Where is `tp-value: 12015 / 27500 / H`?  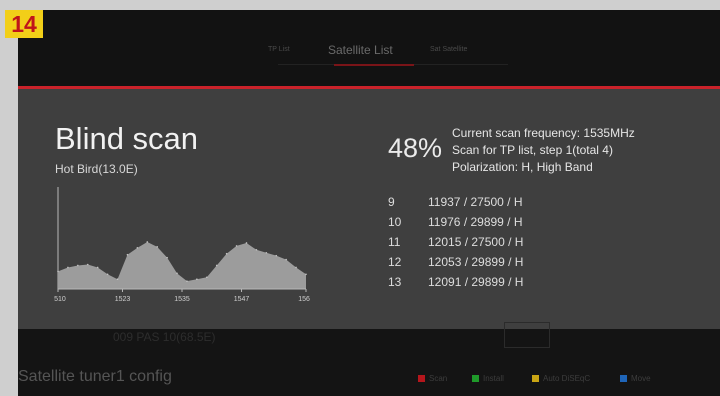 tp-value: 12015 / 27500 / H is located at coordinates (476, 242).